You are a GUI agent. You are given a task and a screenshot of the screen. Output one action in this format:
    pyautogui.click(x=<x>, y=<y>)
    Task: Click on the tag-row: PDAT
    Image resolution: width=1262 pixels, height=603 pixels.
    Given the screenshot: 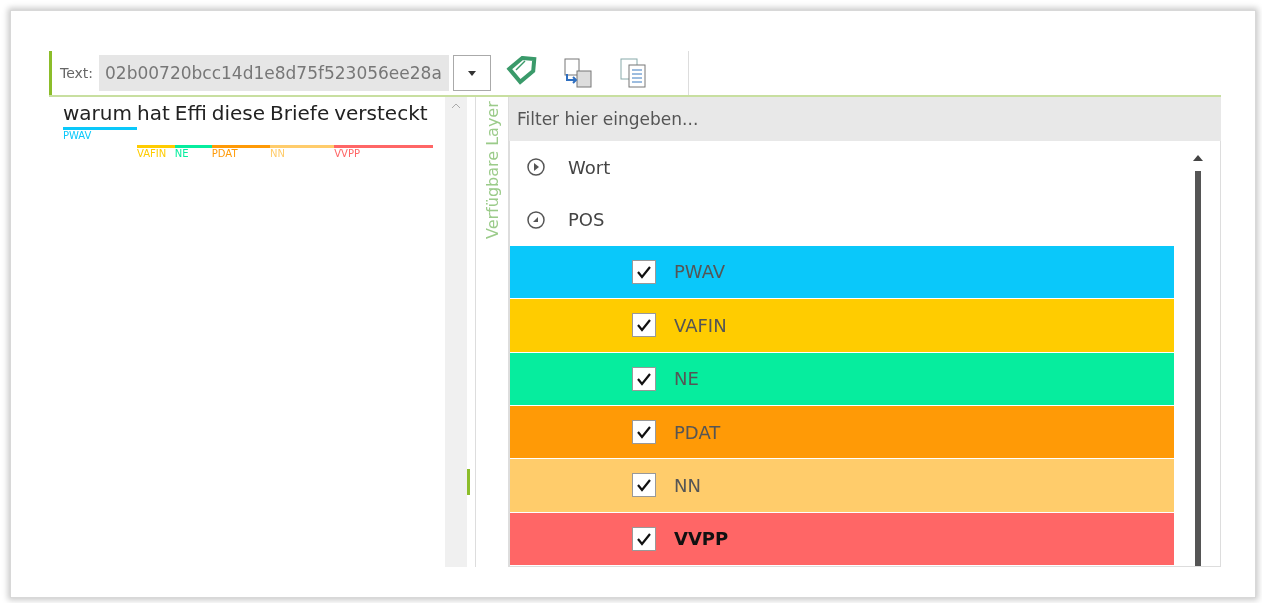 What is the action you would take?
    pyautogui.click(x=842, y=432)
    